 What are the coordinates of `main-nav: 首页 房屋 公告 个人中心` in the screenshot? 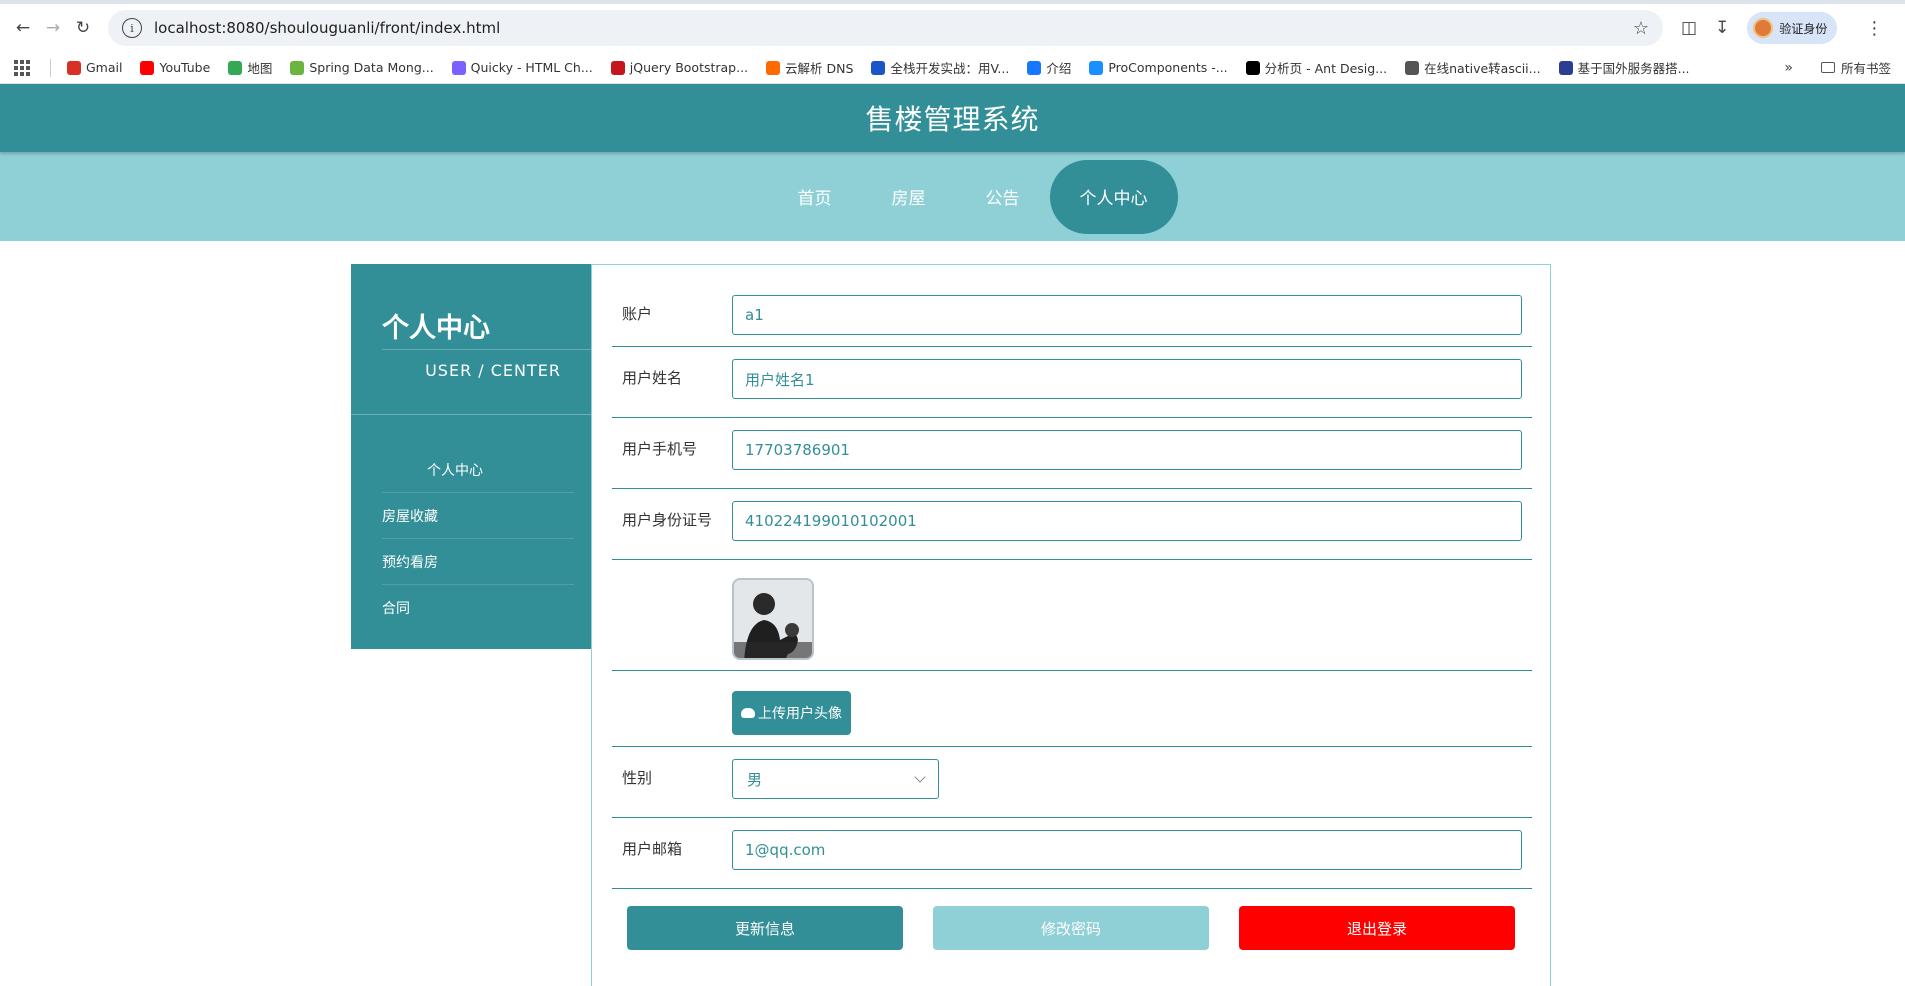 It's located at (952, 196).